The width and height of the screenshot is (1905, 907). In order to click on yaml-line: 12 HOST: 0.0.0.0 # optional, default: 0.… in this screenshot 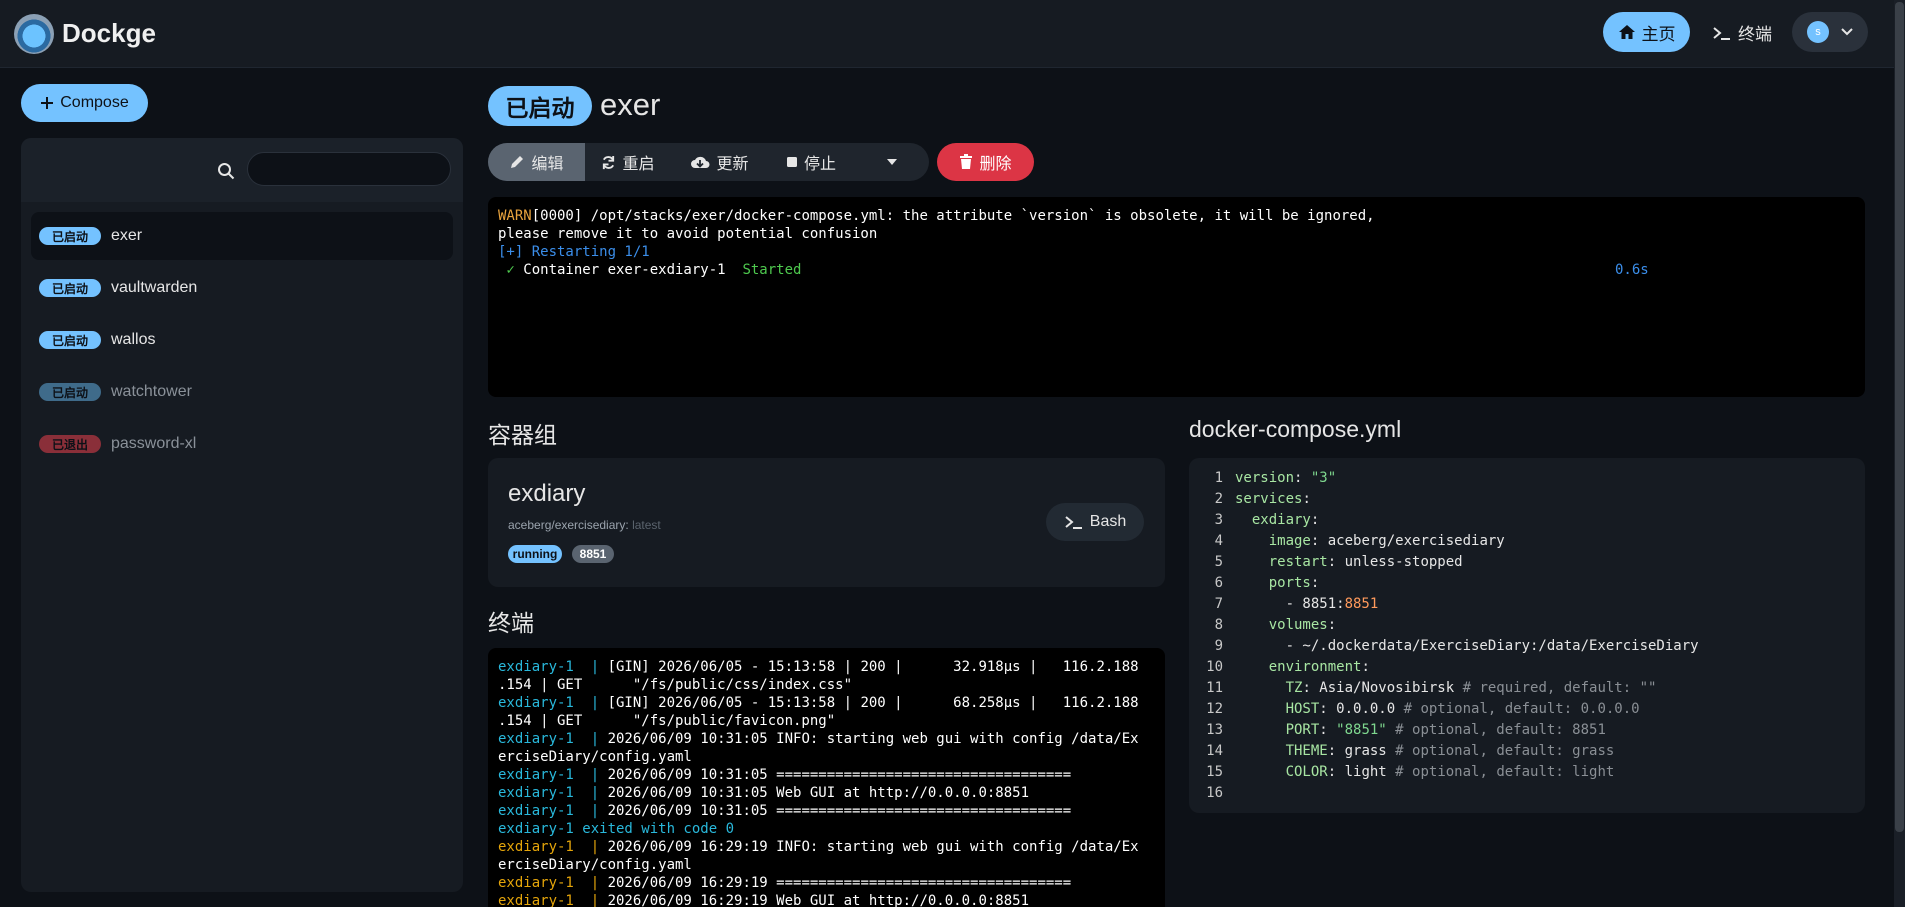, I will do `click(1527, 709)`.